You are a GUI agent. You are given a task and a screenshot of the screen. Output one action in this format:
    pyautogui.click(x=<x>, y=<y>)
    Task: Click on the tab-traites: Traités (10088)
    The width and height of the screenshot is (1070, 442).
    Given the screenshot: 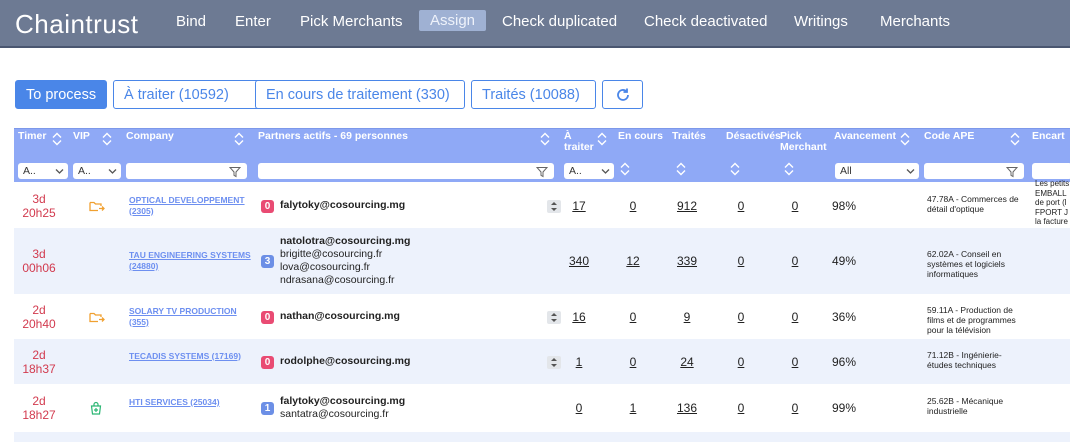 What is the action you would take?
    pyautogui.click(x=533, y=94)
    